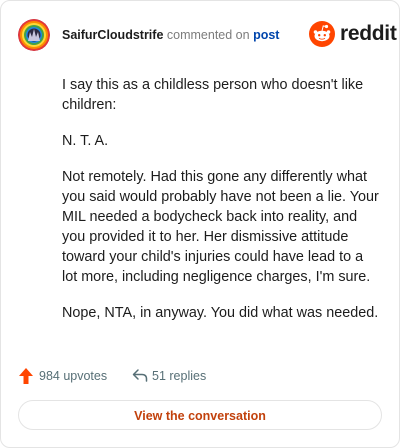  I want to click on comment-paragraph: N. T. A., so click(85, 141).